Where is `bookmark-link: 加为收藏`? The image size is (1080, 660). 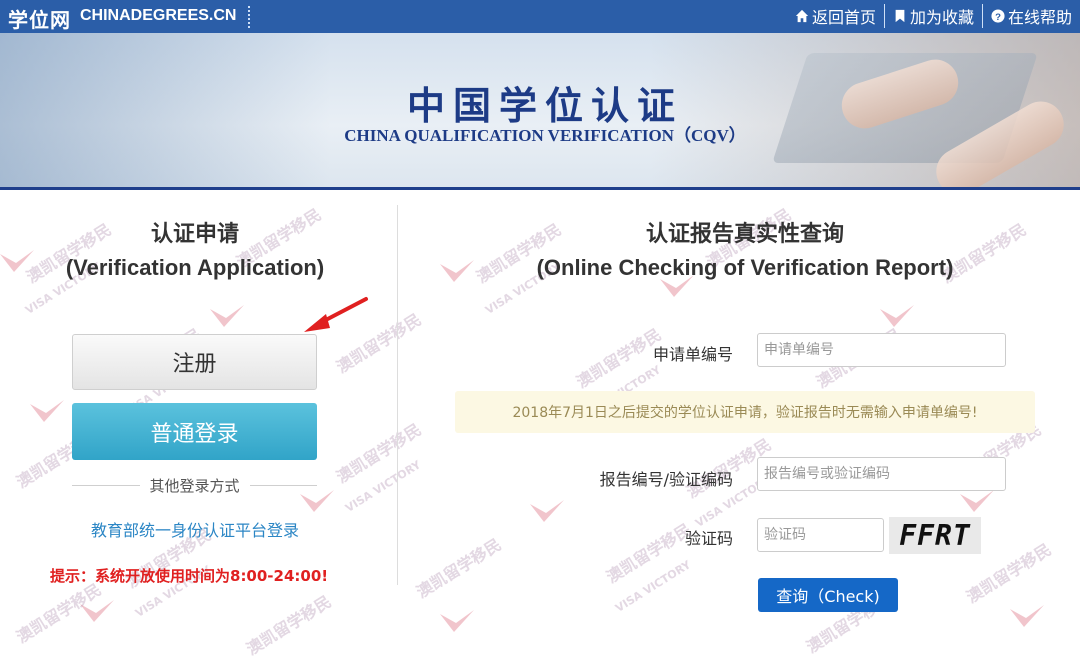
bookmark-link: 加为收藏 is located at coordinates (932, 16).